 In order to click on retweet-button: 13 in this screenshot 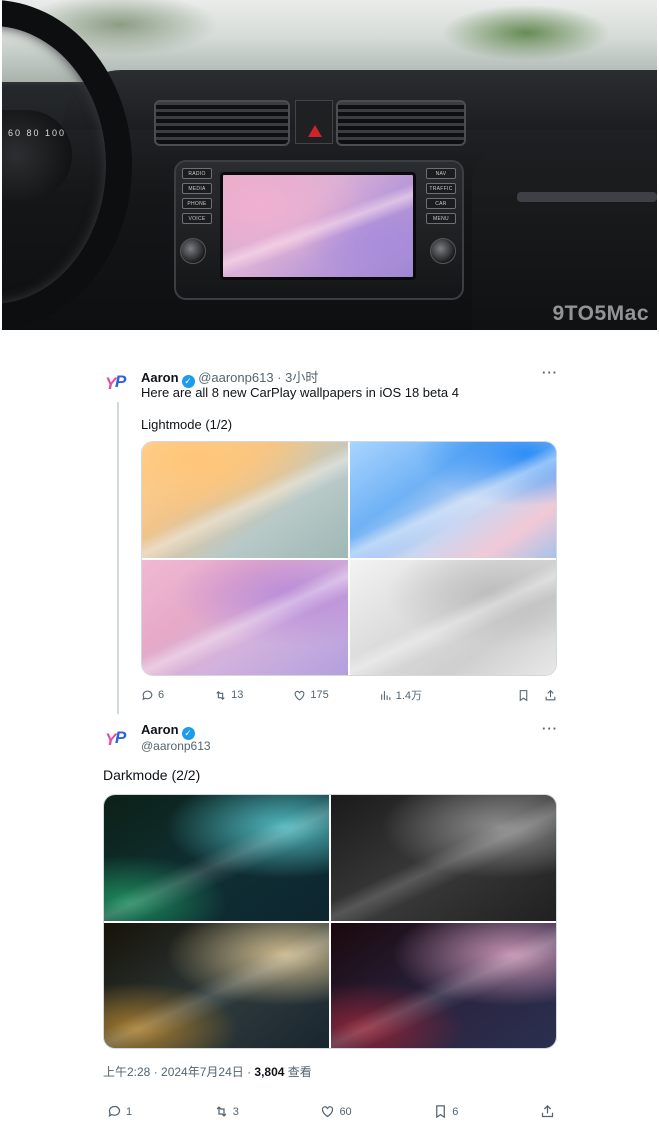, I will do `click(228, 695)`.